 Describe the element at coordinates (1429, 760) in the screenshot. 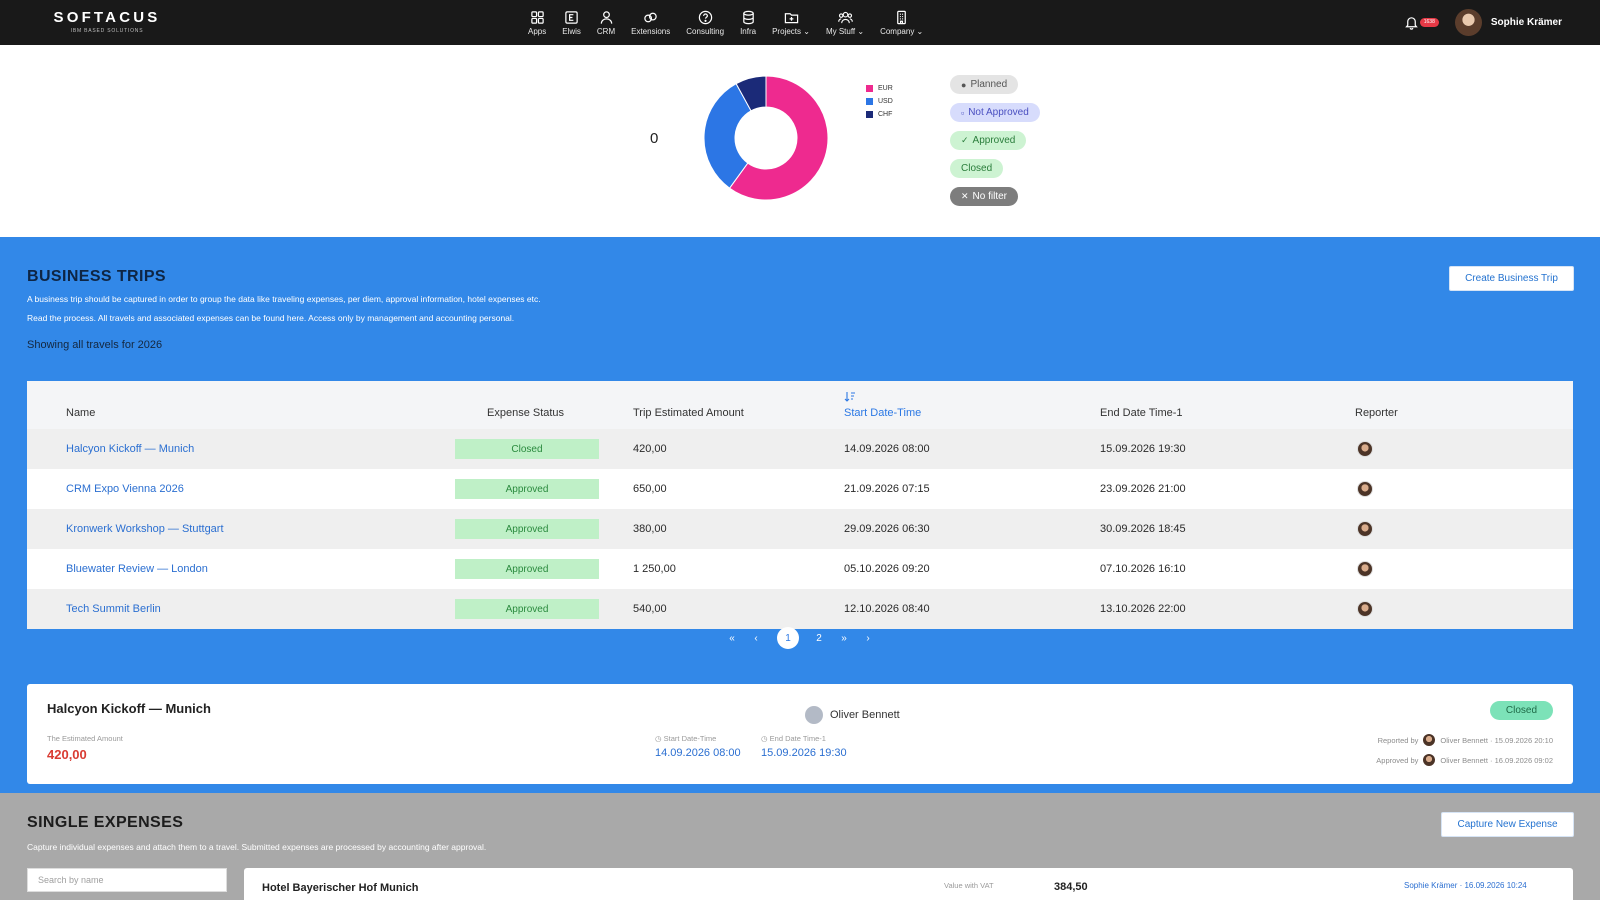

I see `approver-avatar` at that location.